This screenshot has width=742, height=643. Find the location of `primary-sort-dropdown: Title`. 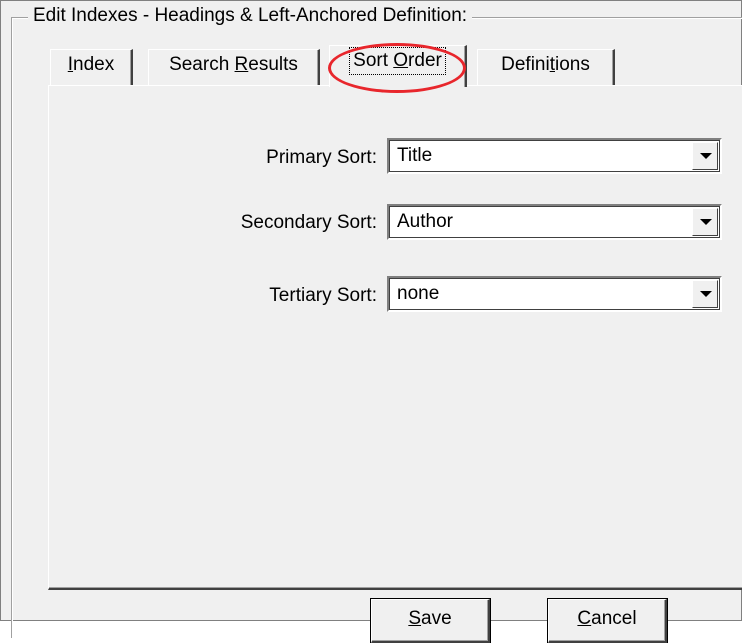

primary-sort-dropdown: Title is located at coordinates (554, 156).